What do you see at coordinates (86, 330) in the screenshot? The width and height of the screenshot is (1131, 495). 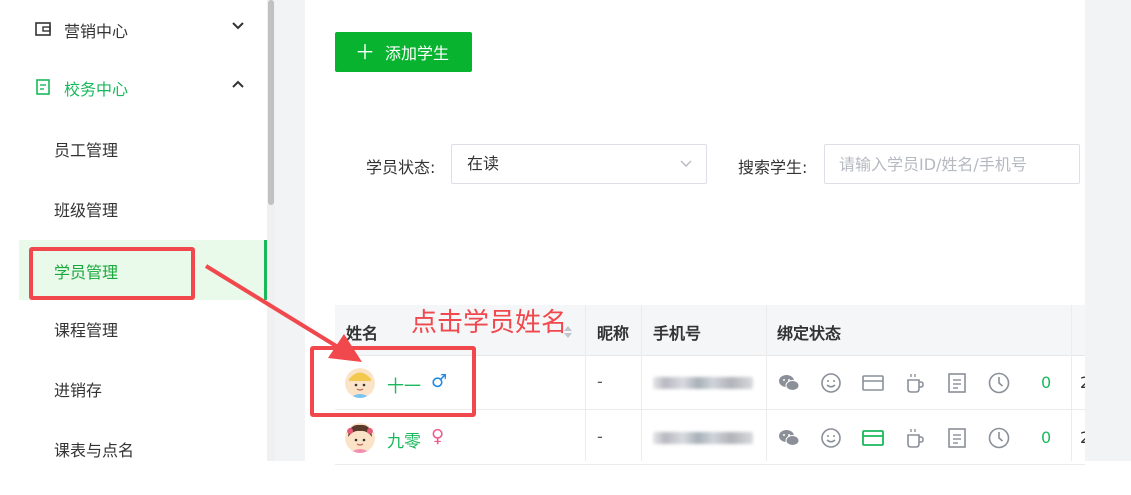 I see `sidebar-item-label: 课程管理` at bounding box center [86, 330].